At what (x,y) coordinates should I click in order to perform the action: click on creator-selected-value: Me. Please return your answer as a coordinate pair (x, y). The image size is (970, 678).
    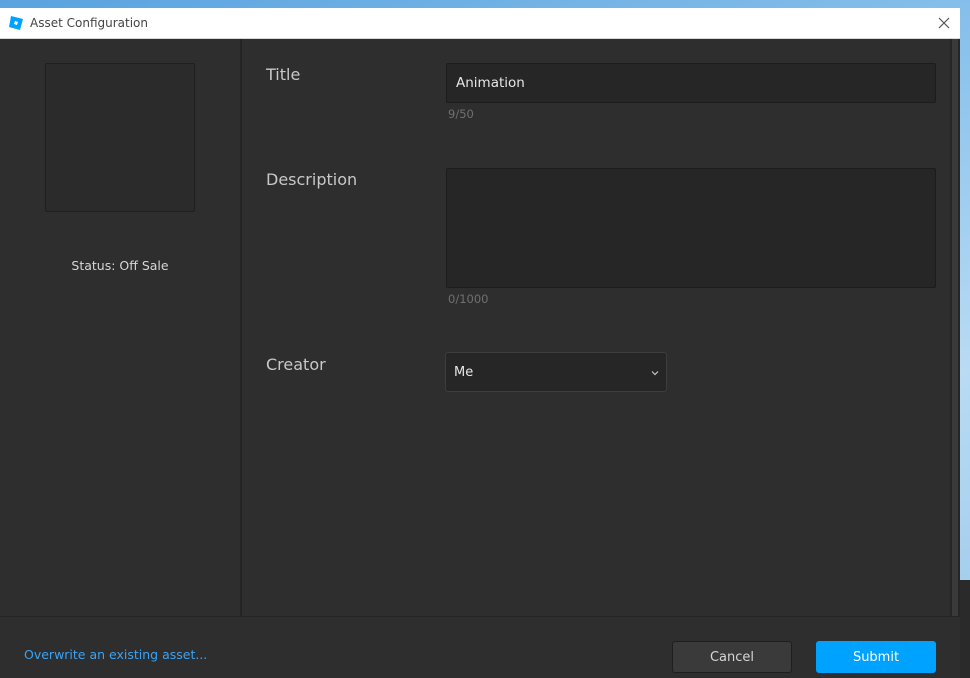
    Looking at the image, I should click on (464, 372).